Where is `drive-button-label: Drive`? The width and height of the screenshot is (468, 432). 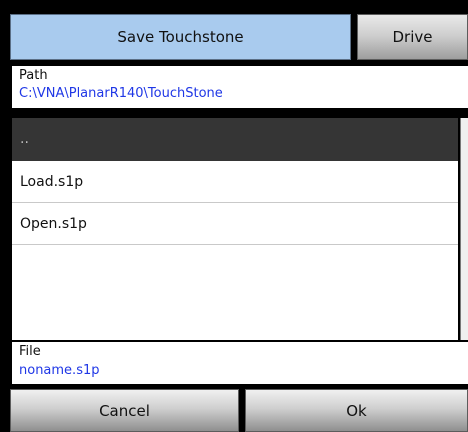
drive-button-label: Drive is located at coordinates (412, 37).